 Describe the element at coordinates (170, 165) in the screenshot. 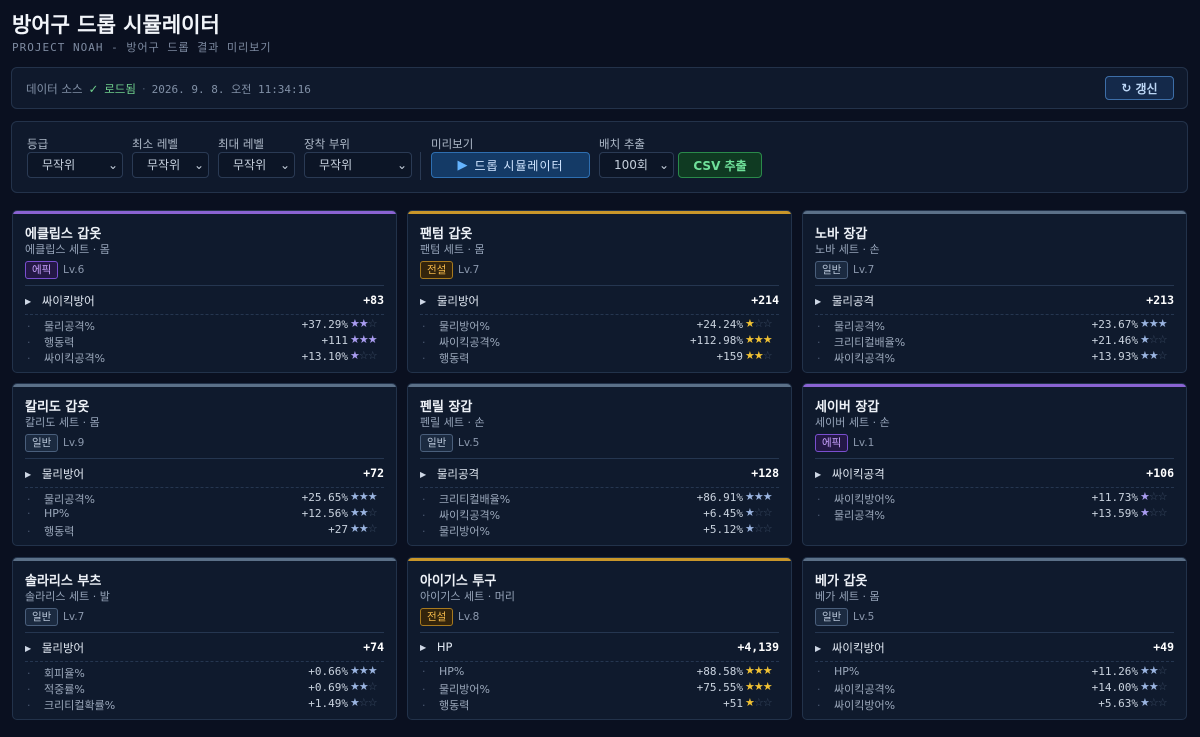

I see `min-level-select: 무작위 ⌄` at that location.